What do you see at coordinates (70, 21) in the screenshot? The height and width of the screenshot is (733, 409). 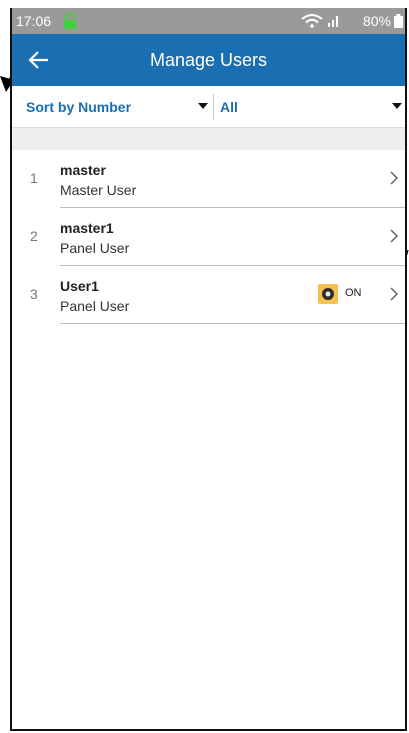 I see `lock-icon` at bounding box center [70, 21].